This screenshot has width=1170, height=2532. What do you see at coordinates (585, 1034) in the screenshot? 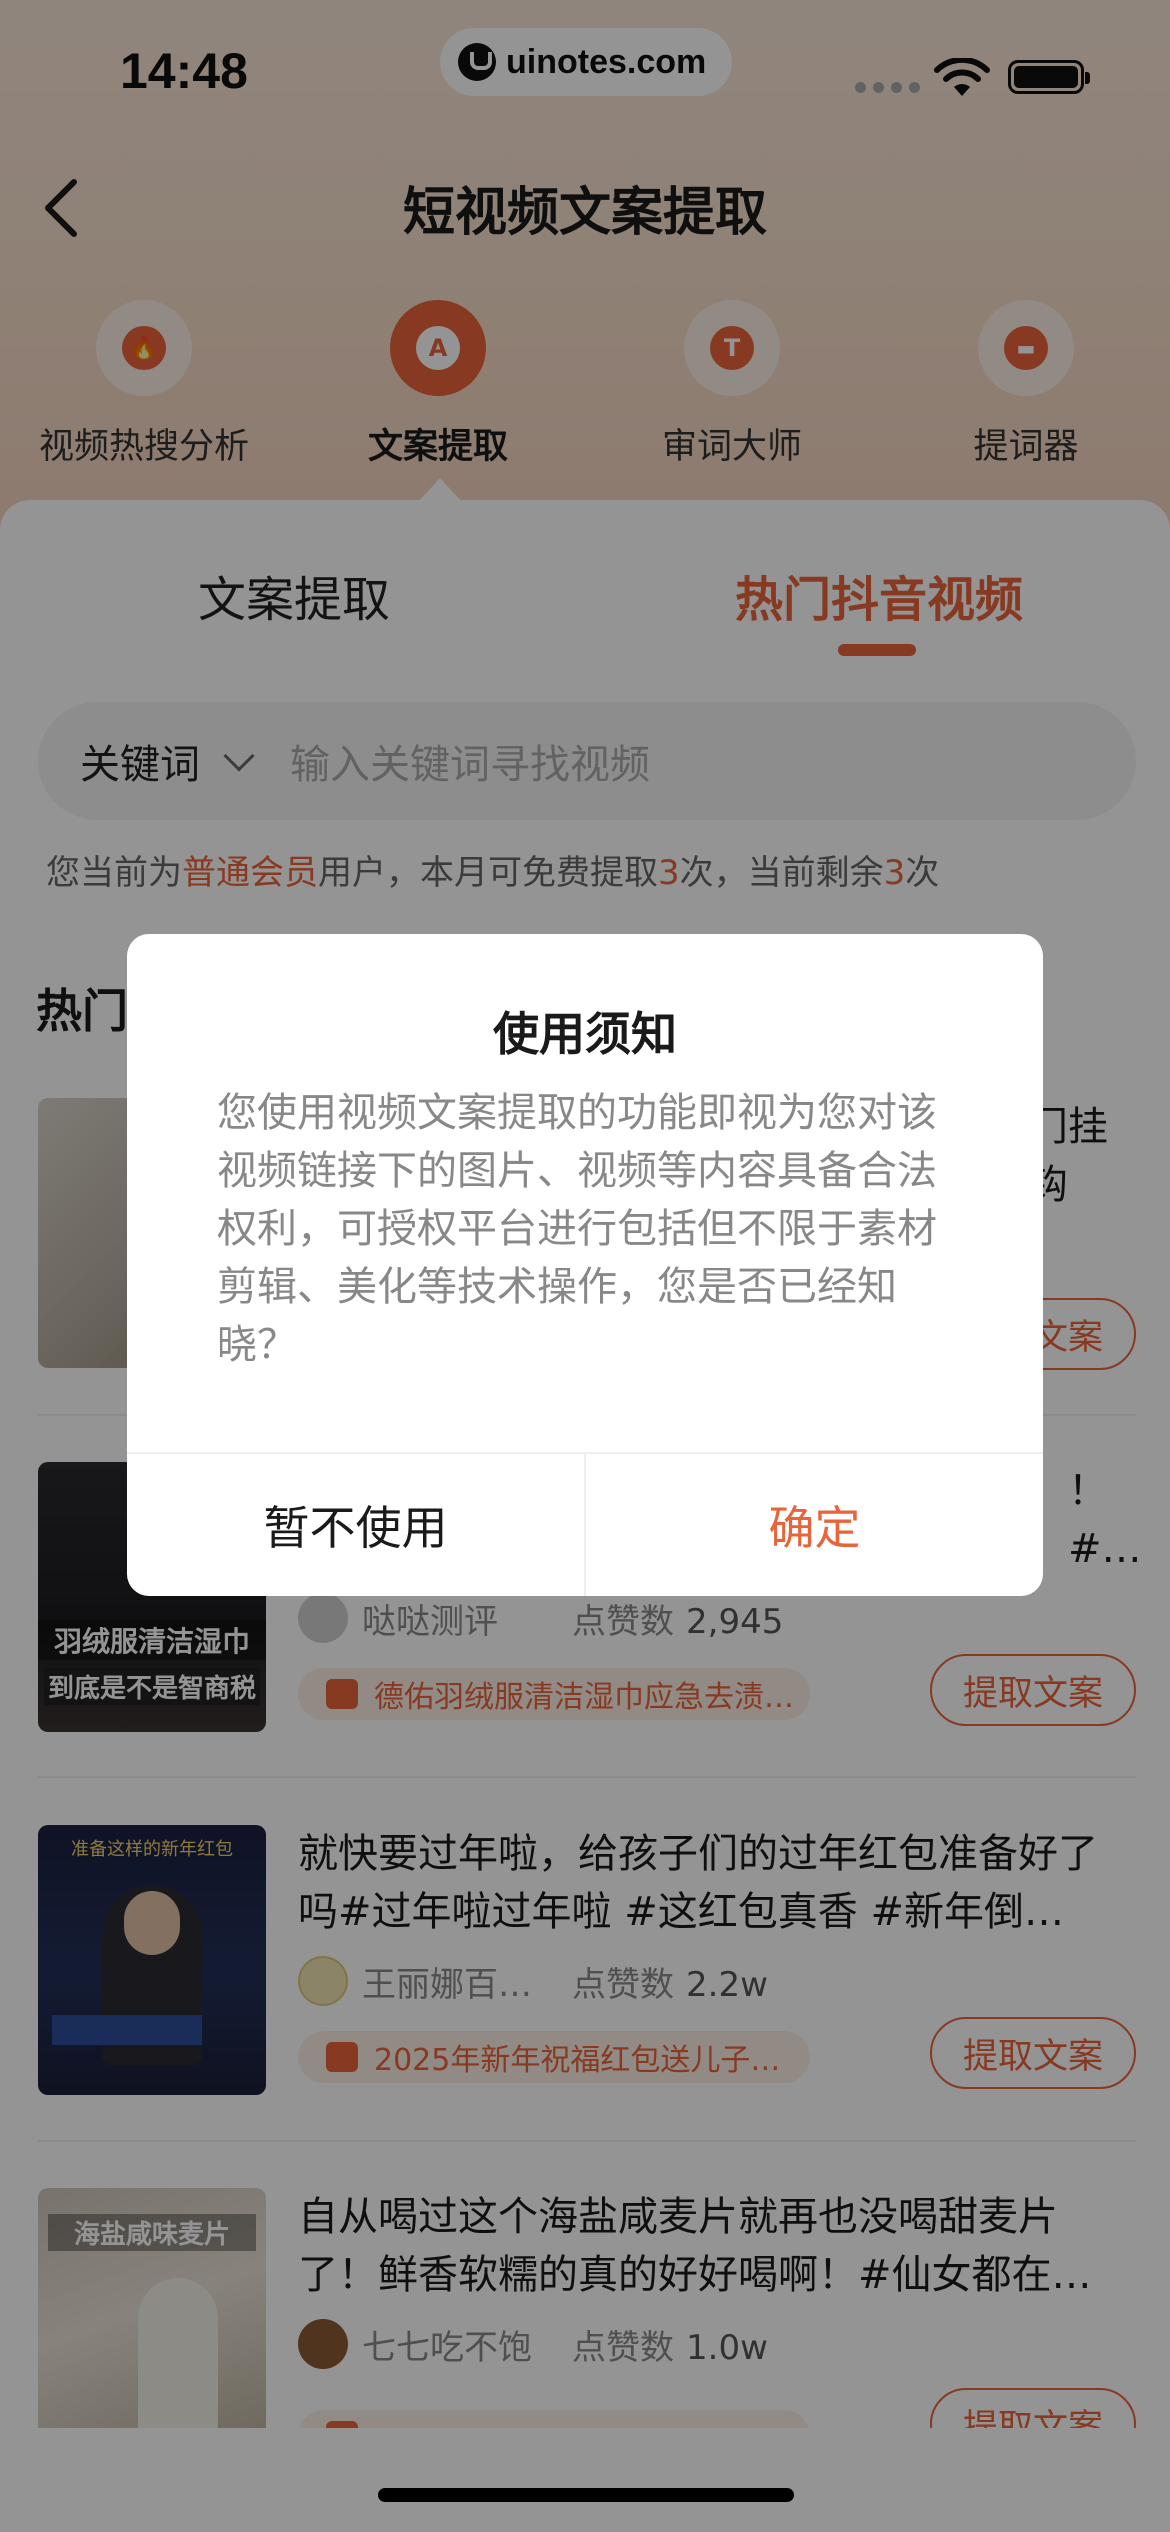
I see `dialog-title: 使用须知` at bounding box center [585, 1034].